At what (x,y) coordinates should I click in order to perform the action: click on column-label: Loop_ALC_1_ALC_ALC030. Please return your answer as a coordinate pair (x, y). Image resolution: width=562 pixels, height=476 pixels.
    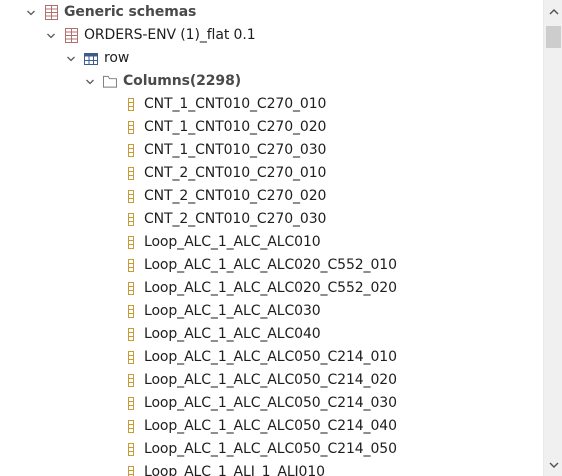
    Looking at the image, I should click on (232, 311).